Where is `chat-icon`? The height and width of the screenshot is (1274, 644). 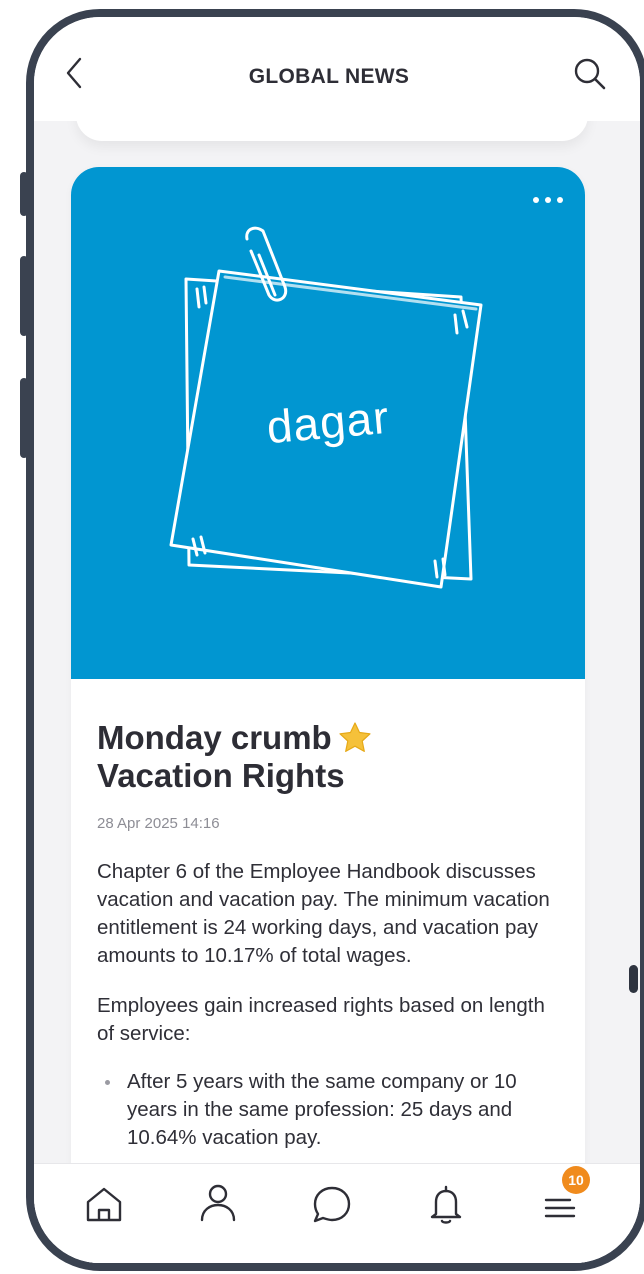
chat-icon is located at coordinates (332, 1204).